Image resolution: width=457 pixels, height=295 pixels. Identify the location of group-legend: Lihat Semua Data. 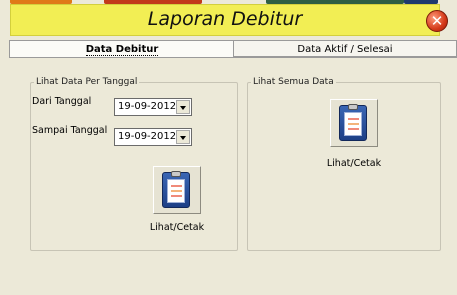
(293, 82).